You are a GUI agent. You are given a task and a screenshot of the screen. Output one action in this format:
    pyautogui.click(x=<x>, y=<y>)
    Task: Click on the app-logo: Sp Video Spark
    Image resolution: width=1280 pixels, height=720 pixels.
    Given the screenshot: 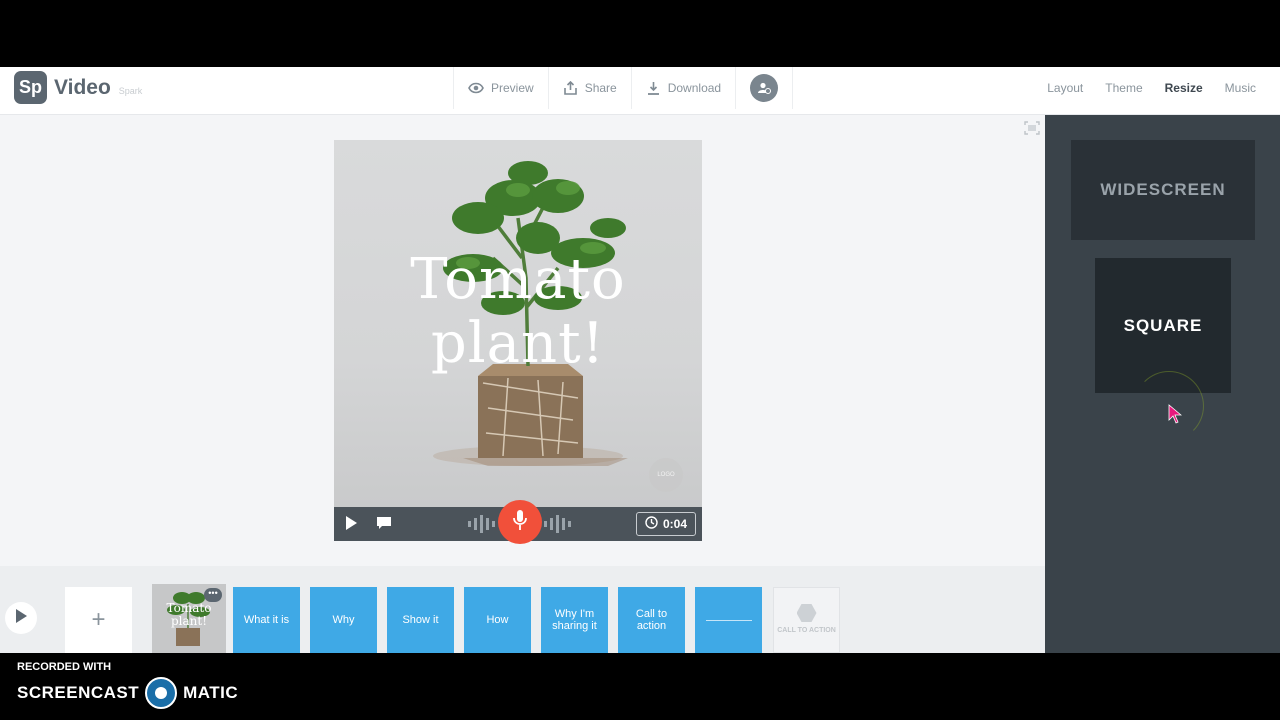 What is the action you would take?
    pyautogui.click(x=78, y=87)
    